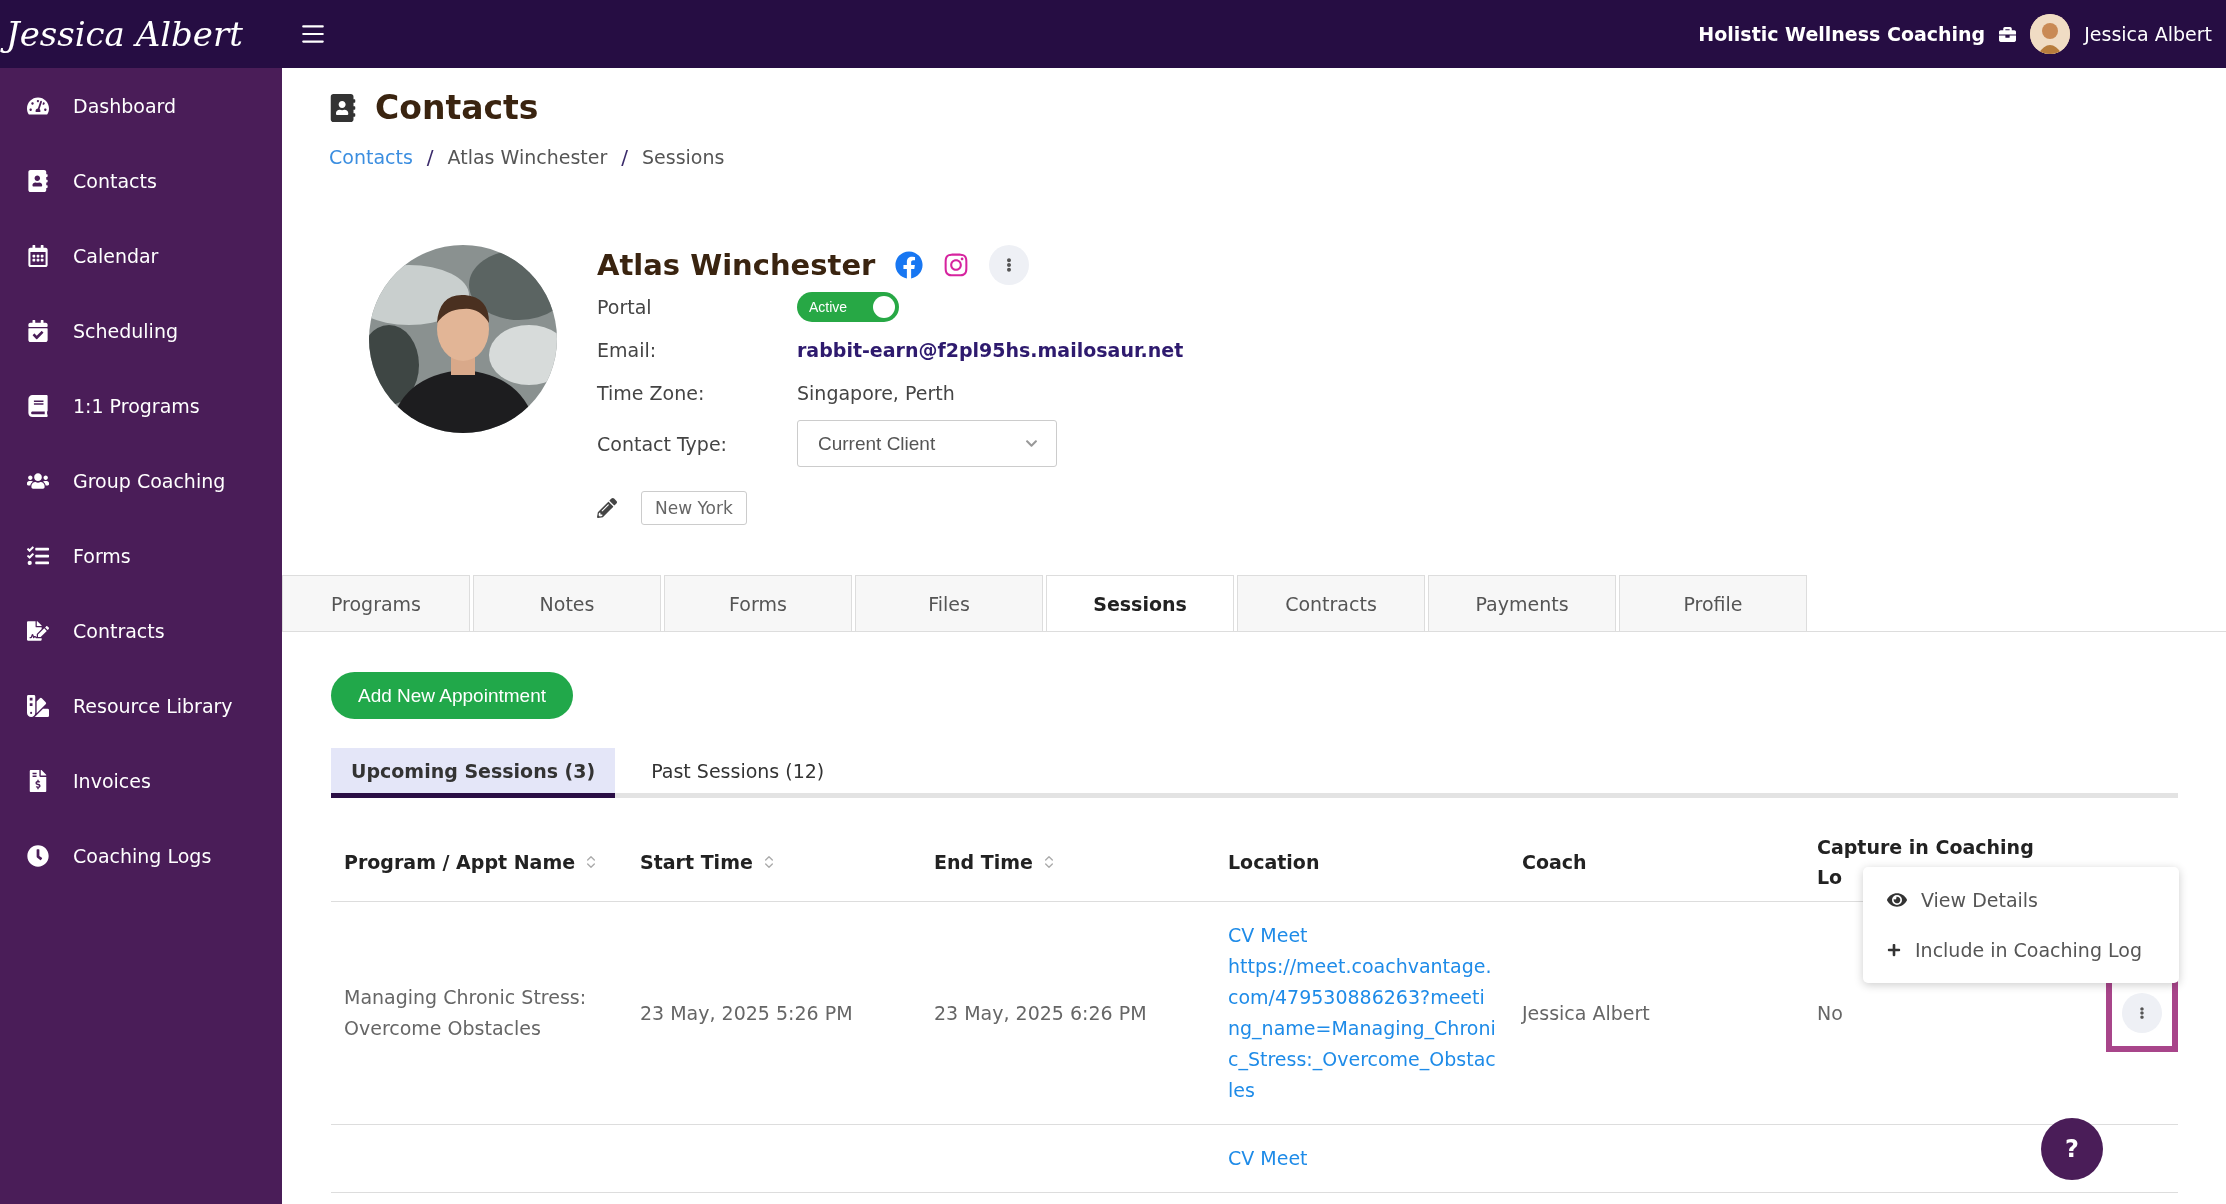  Describe the element at coordinates (127, 34) in the screenshot. I see `logo: Jessica Albert` at that location.